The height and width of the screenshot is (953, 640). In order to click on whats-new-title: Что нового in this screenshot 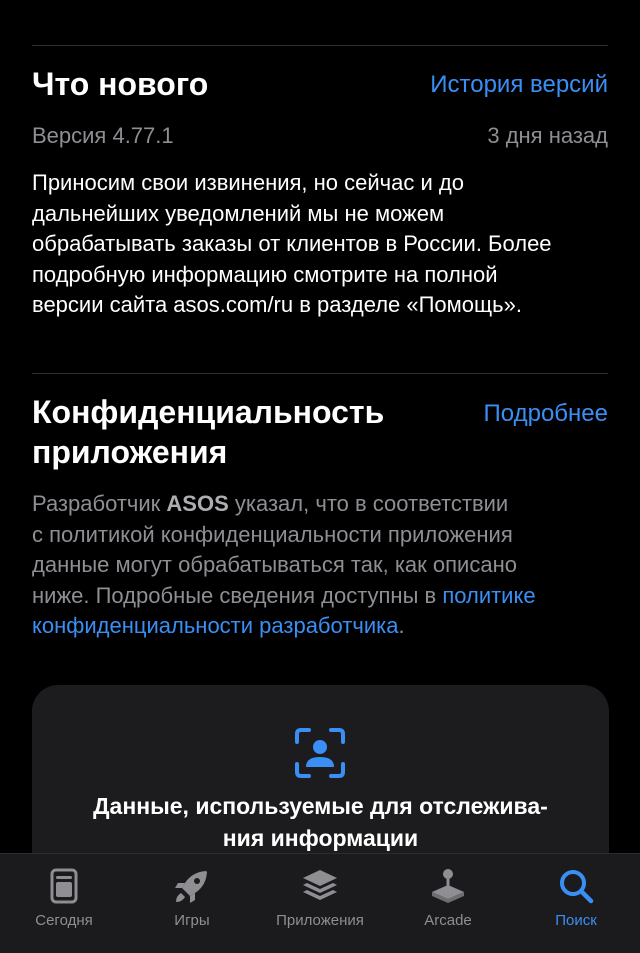, I will do `click(120, 84)`.